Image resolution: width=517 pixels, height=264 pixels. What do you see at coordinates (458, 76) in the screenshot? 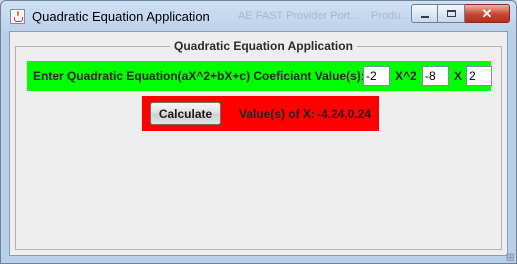
I see `x-label: X` at bounding box center [458, 76].